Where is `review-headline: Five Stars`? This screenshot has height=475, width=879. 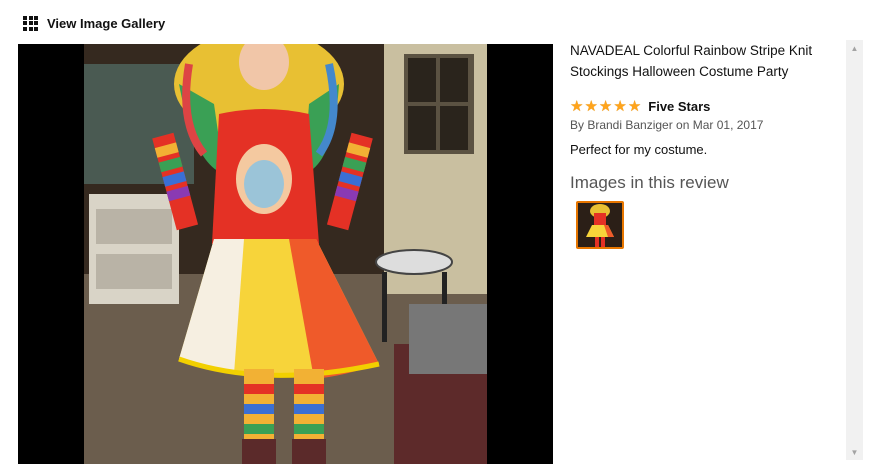 review-headline: Five Stars is located at coordinates (679, 106).